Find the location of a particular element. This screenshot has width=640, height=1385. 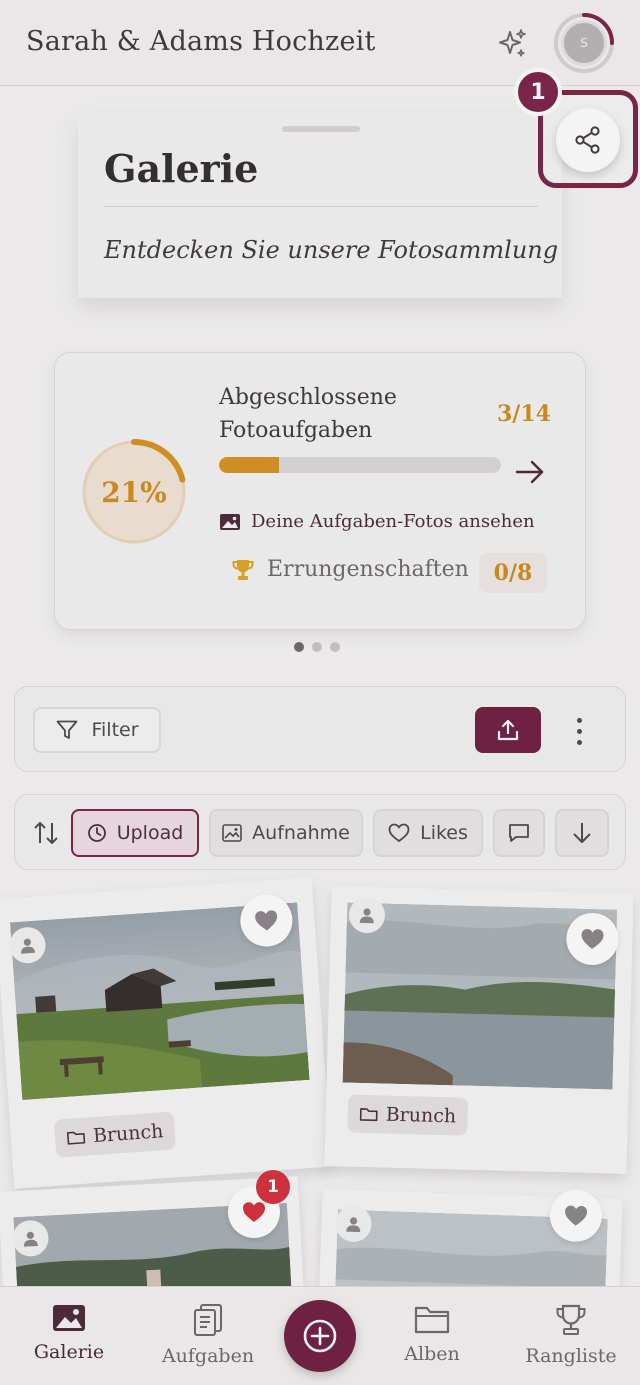

achievements-label: Errungenschaften is located at coordinates (368, 569).